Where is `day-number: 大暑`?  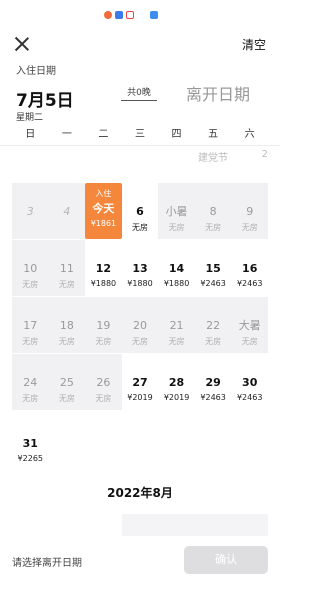 day-number: 大暑 is located at coordinates (249, 325).